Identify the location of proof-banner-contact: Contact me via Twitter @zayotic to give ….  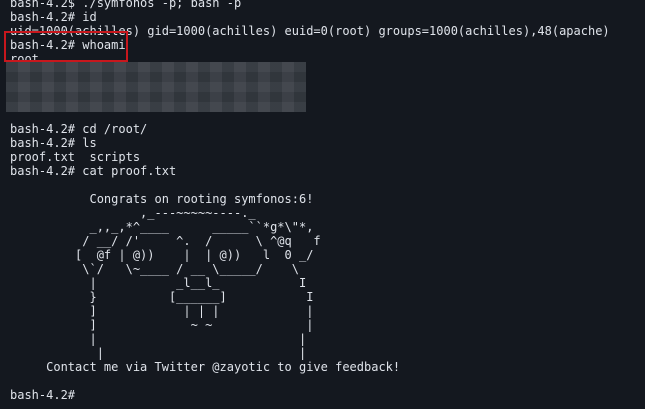
(205, 367).